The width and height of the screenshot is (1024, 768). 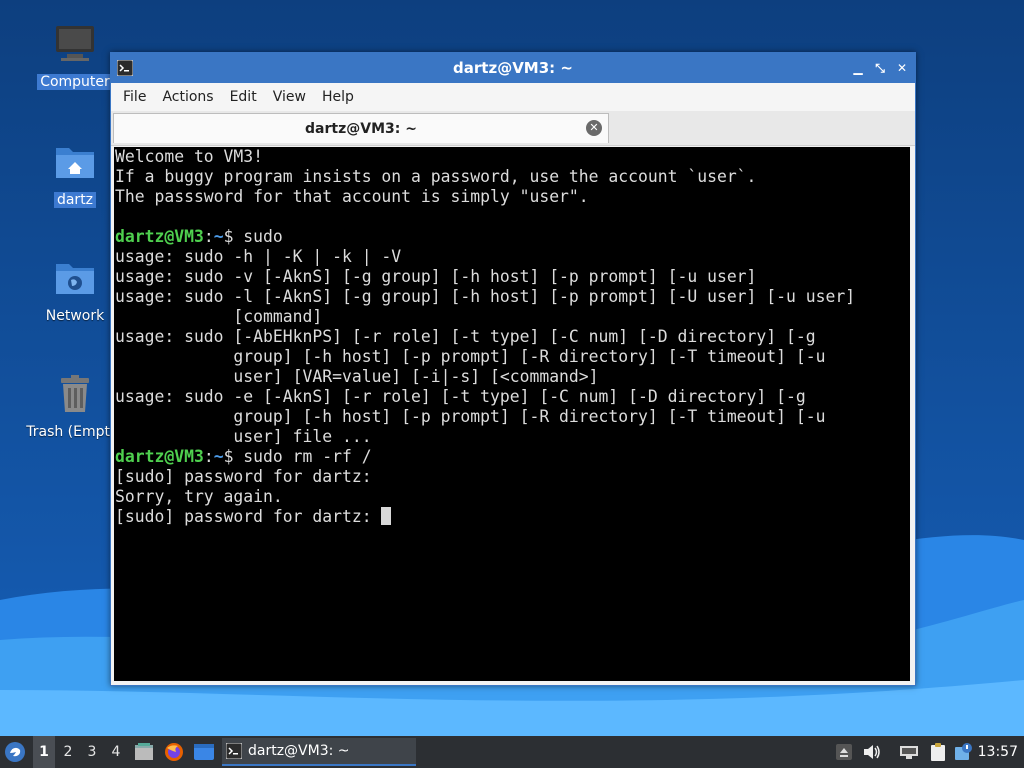 What do you see at coordinates (75, 279) in the screenshot?
I see `network-folder-icon` at bounding box center [75, 279].